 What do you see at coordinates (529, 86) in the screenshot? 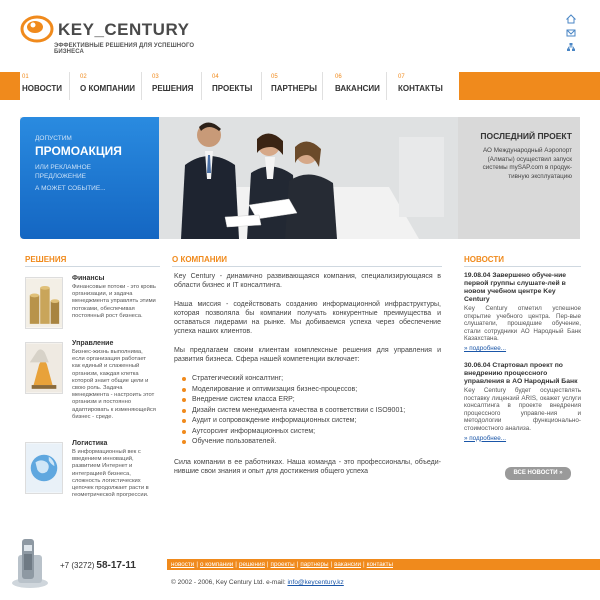
I see `nav-right-bar` at bounding box center [529, 86].